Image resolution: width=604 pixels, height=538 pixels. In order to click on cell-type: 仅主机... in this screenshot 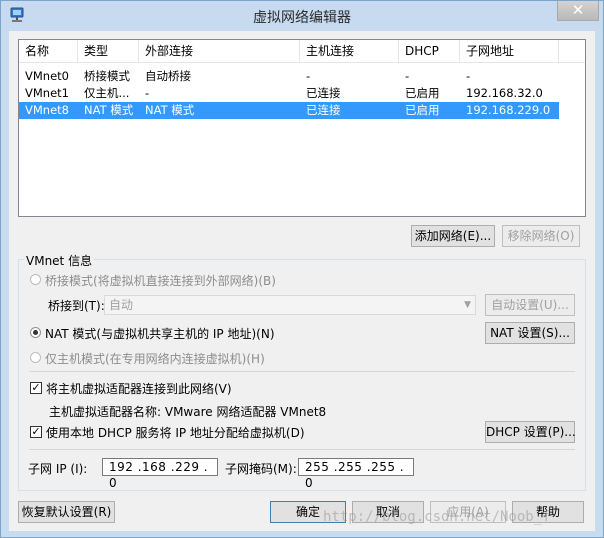, I will do `click(107, 93)`.